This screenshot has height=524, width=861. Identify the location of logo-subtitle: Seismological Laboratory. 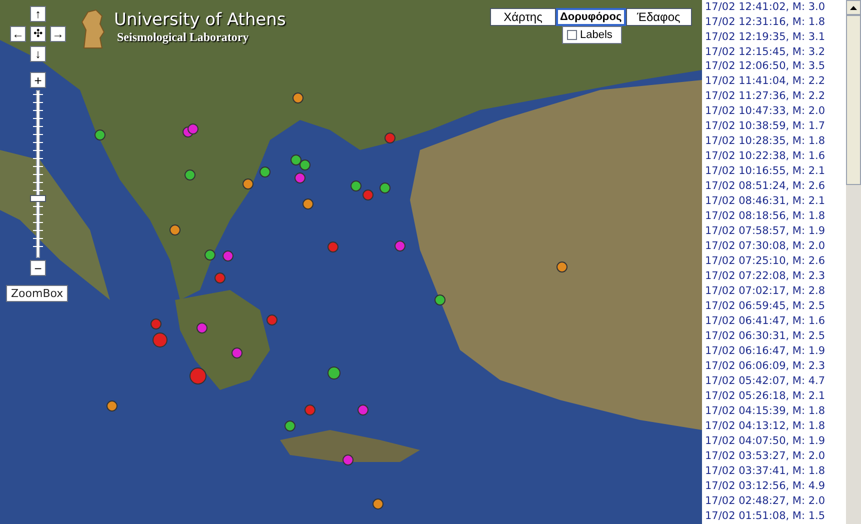
(183, 37).